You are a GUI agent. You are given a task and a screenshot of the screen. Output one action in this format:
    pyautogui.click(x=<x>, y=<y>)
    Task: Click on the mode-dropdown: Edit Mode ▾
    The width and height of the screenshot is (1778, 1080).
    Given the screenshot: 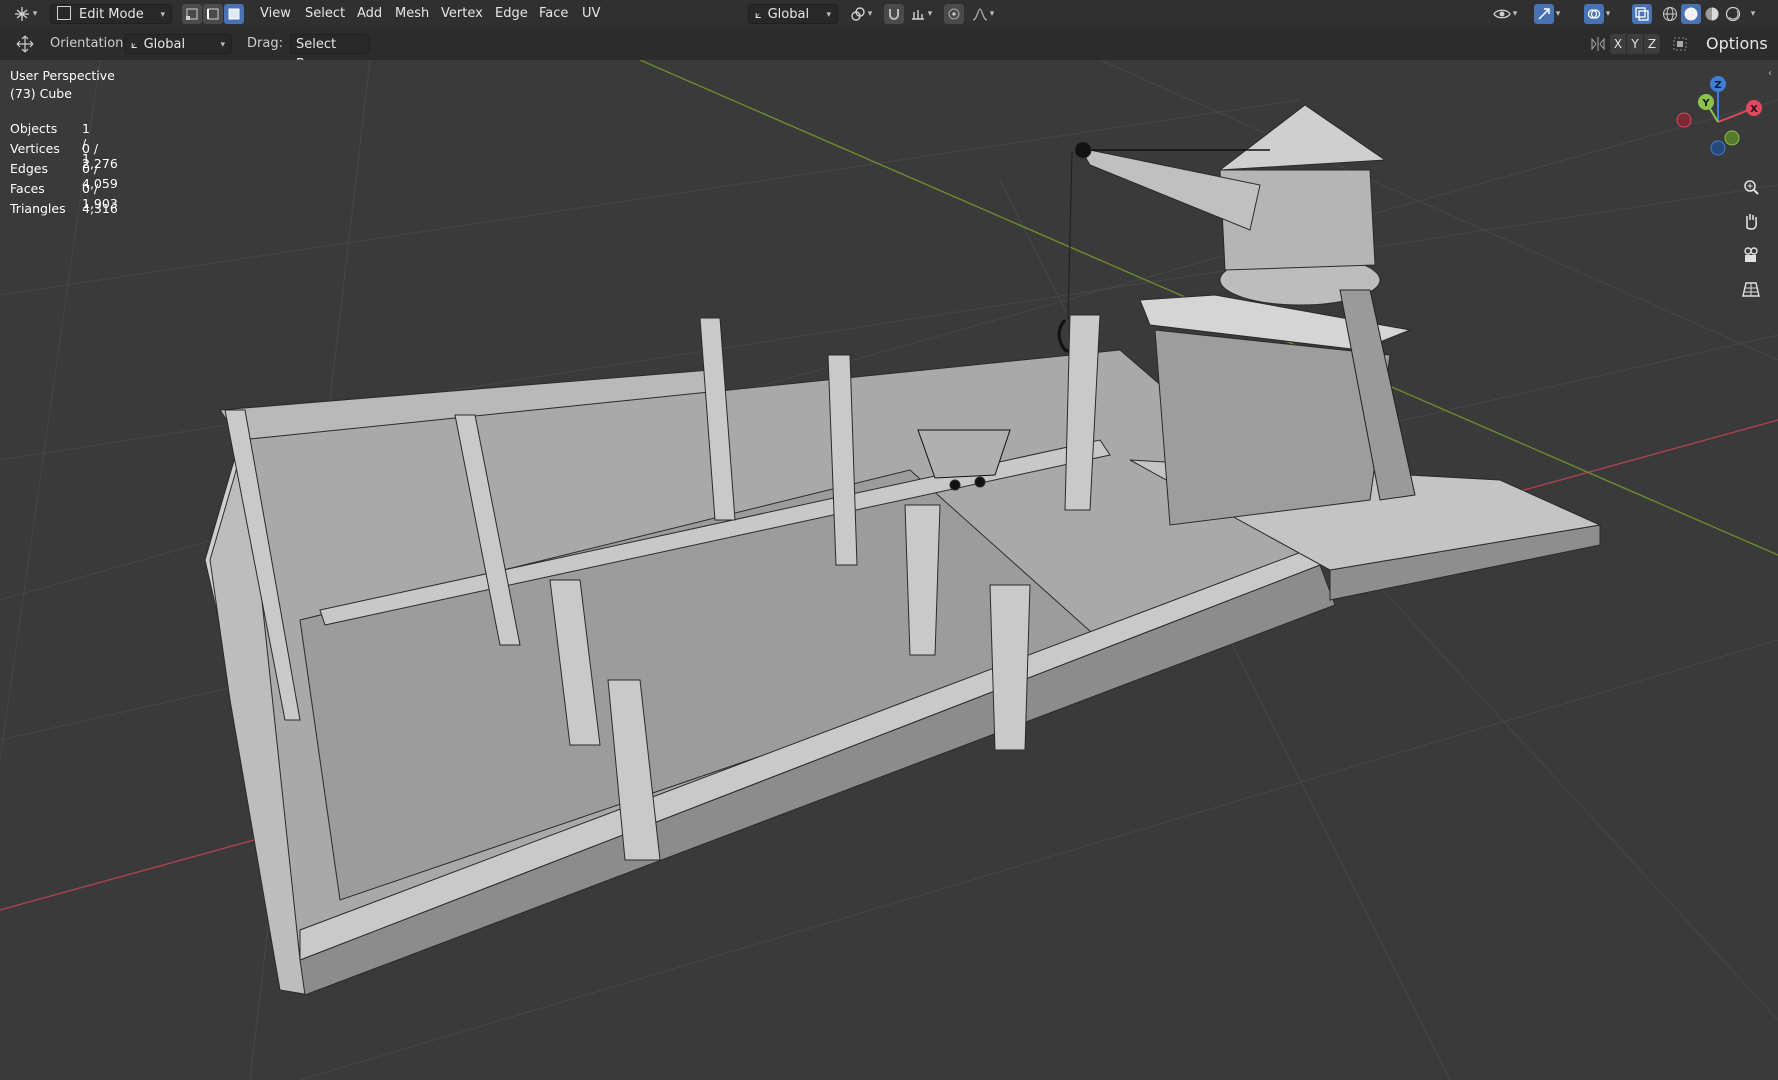 What is the action you would take?
    pyautogui.click(x=111, y=14)
    